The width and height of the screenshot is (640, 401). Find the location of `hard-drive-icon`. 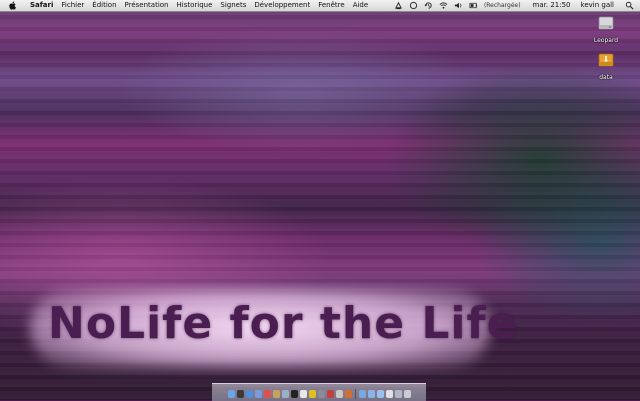

hard-drive-icon is located at coordinates (606, 25).